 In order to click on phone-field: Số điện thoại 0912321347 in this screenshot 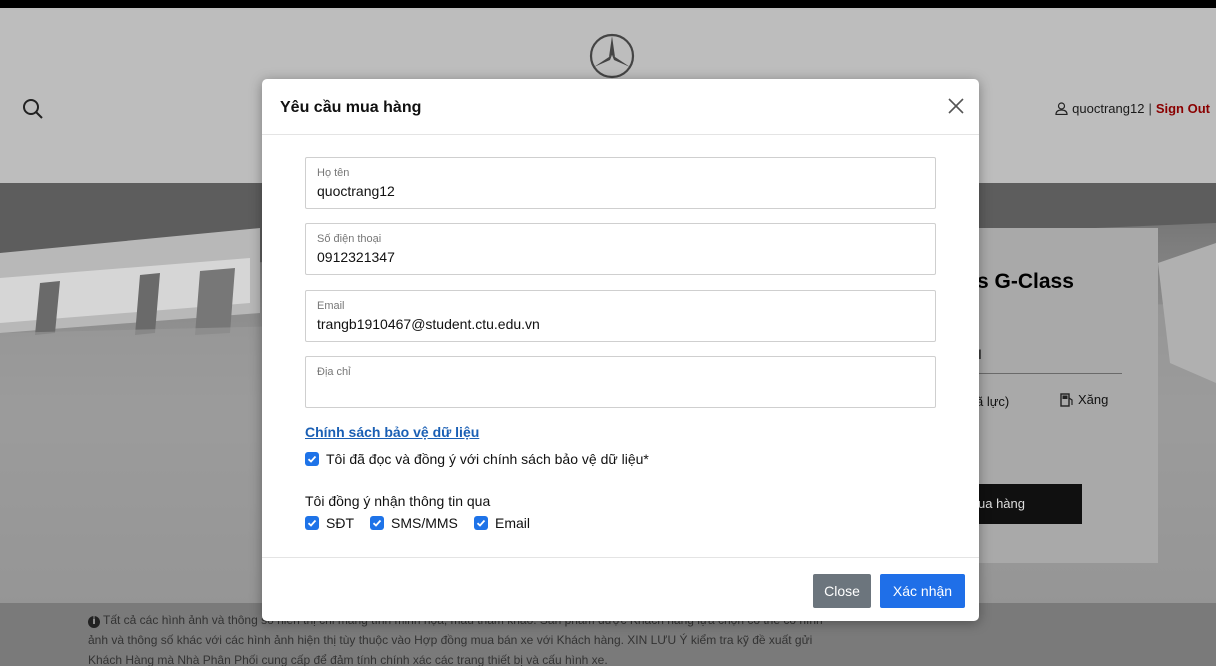, I will do `click(620, 249)`.